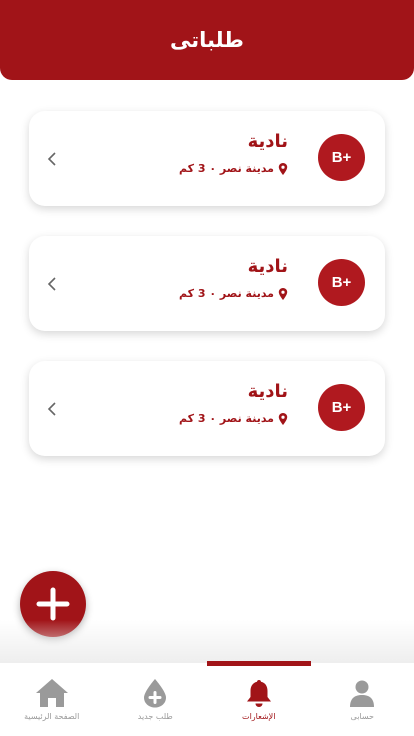  Describe the element at coordinates (362, 716) in the screenshot. I see `nav-label: حسابى` at that location.